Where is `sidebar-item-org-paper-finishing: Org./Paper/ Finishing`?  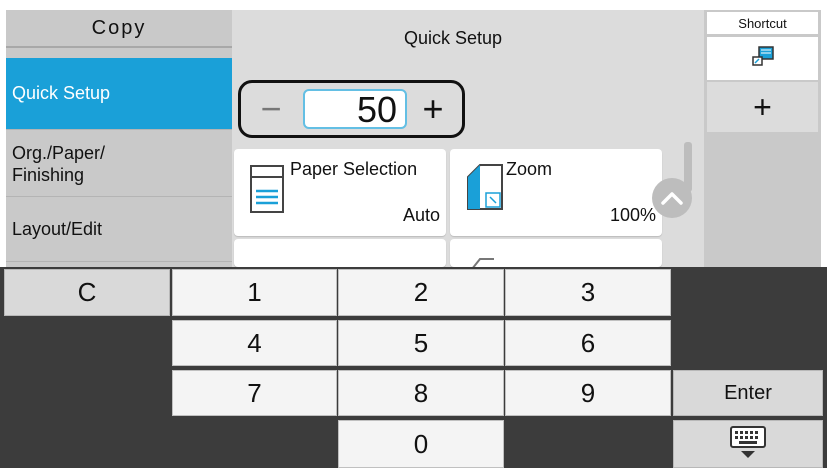 sidebar-item-org-paper-finishing: Org./Paper/ Finishing is located at coordinates (119, 164).